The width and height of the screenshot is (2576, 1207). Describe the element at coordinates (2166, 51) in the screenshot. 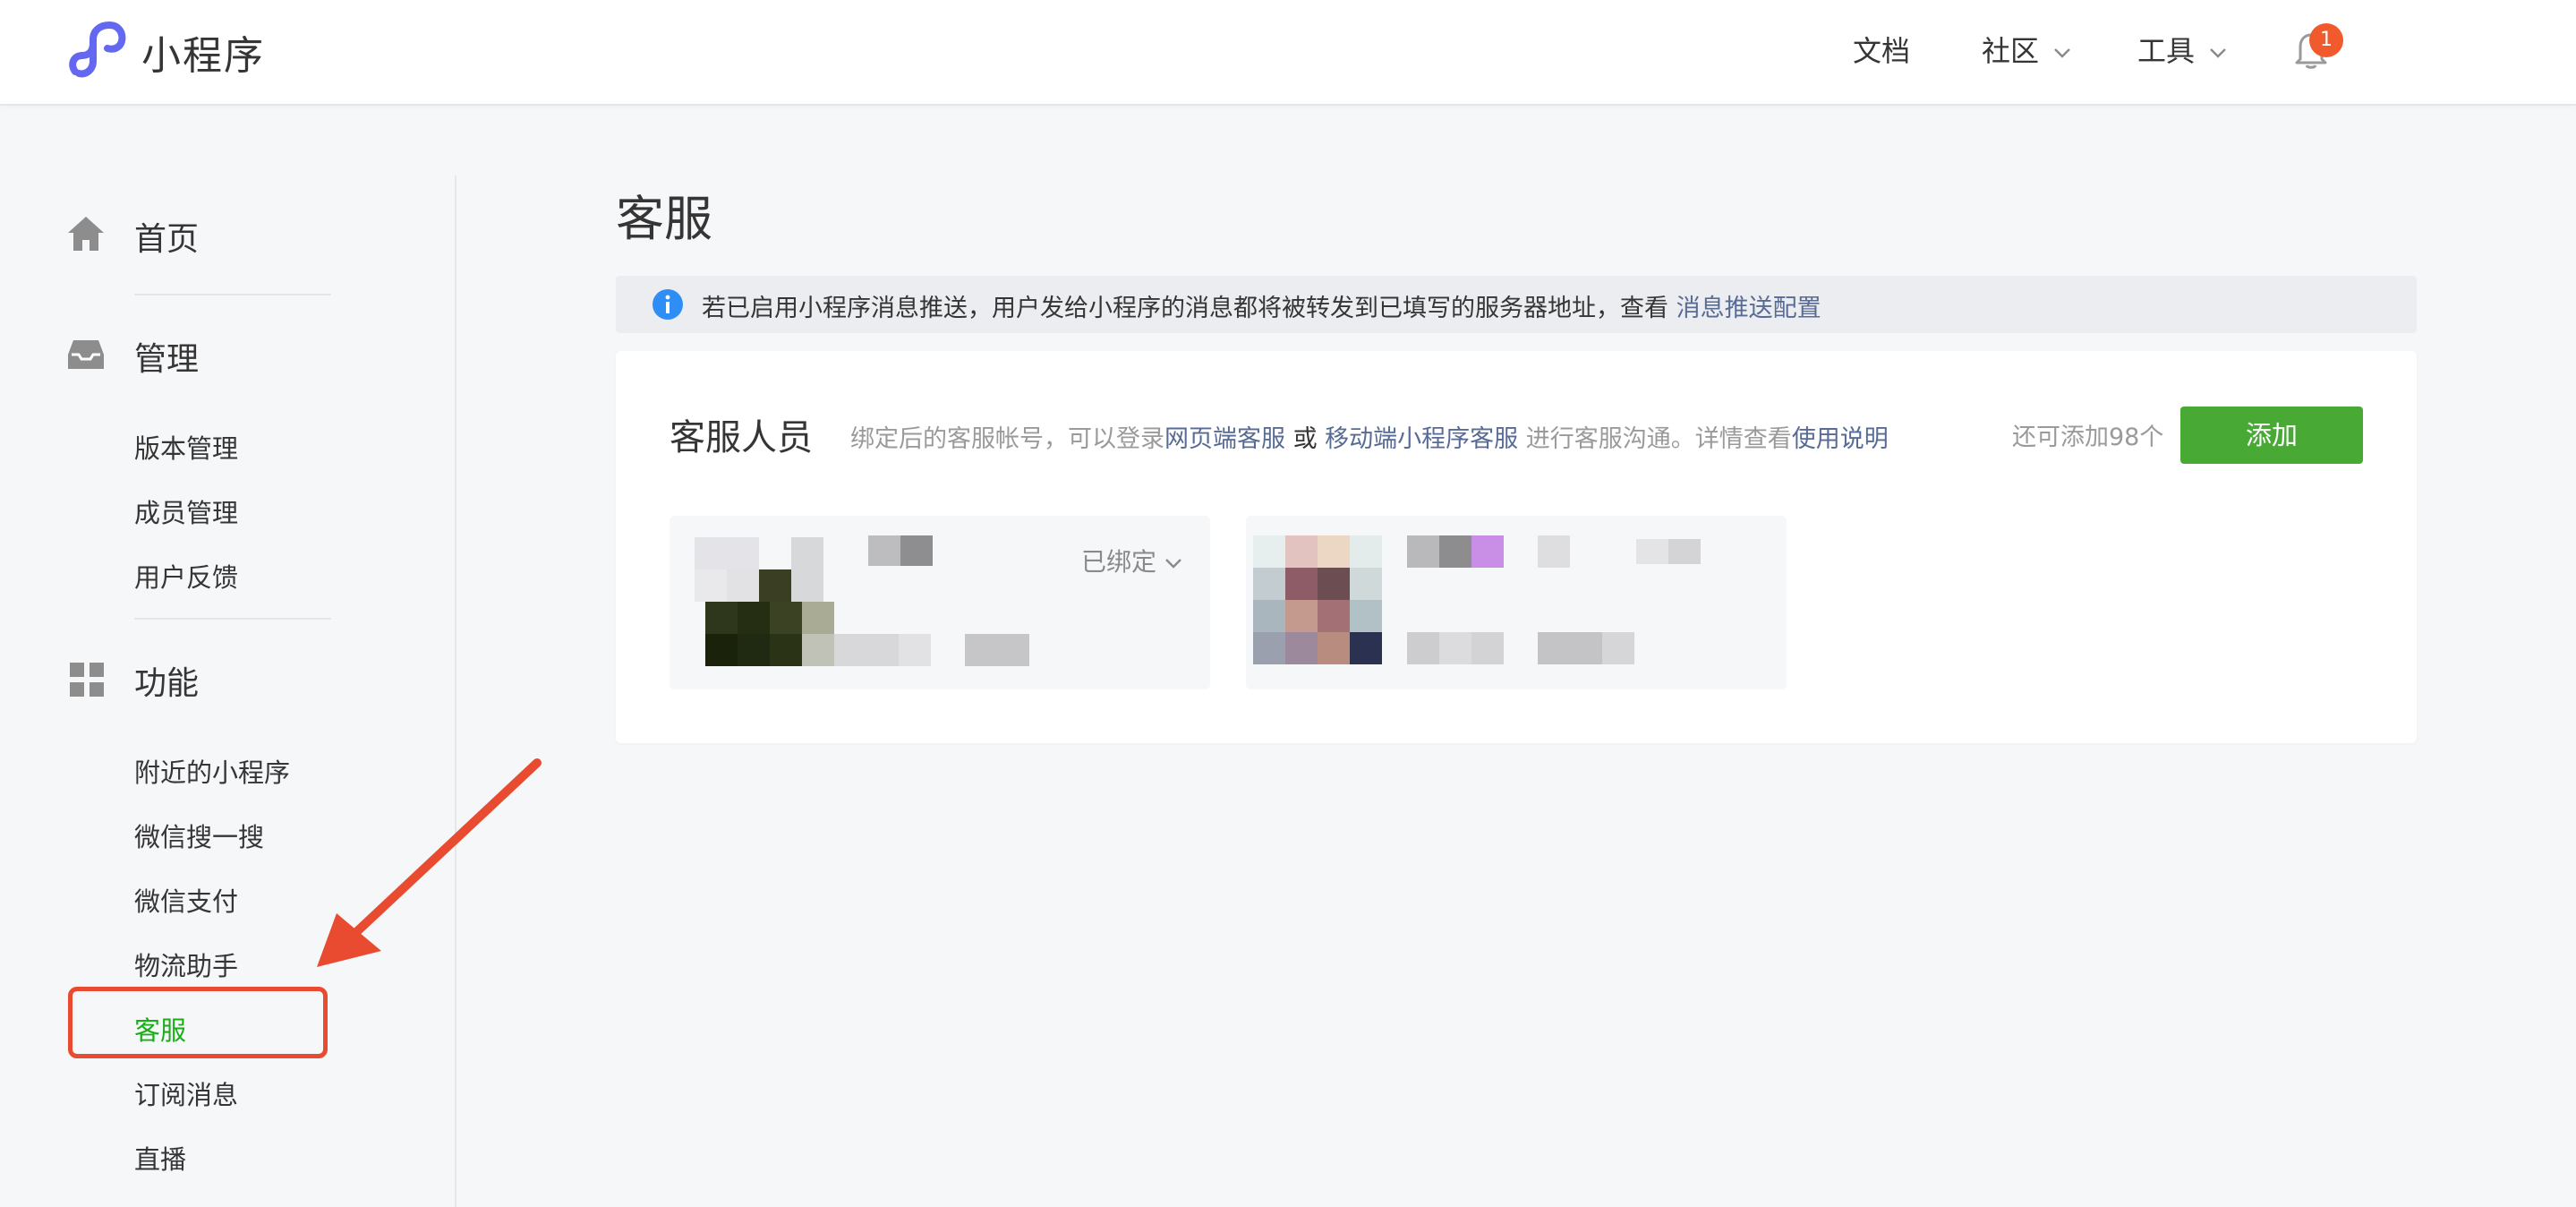

I see `nav-tools-label: 工具` at that location.